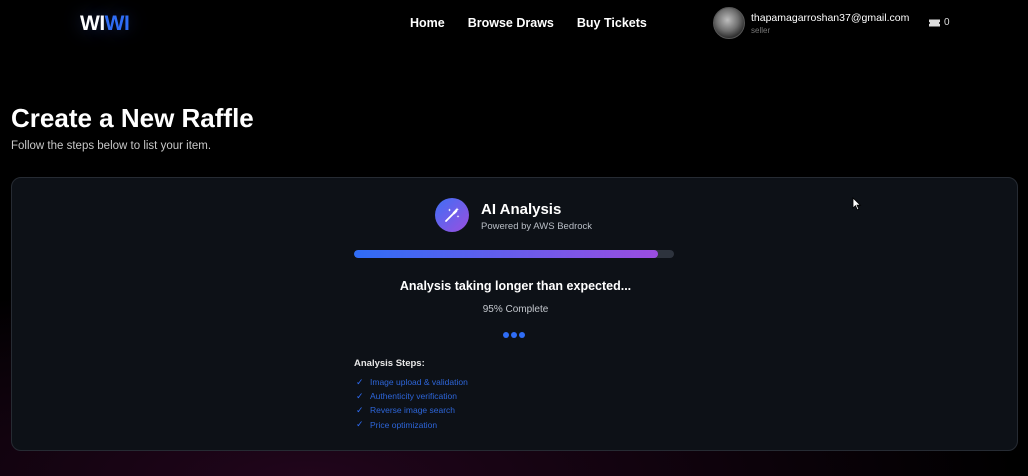 The image size is (1028, 476). I want to click on steps-heading: Analysis Steps:, so click(389, 363).